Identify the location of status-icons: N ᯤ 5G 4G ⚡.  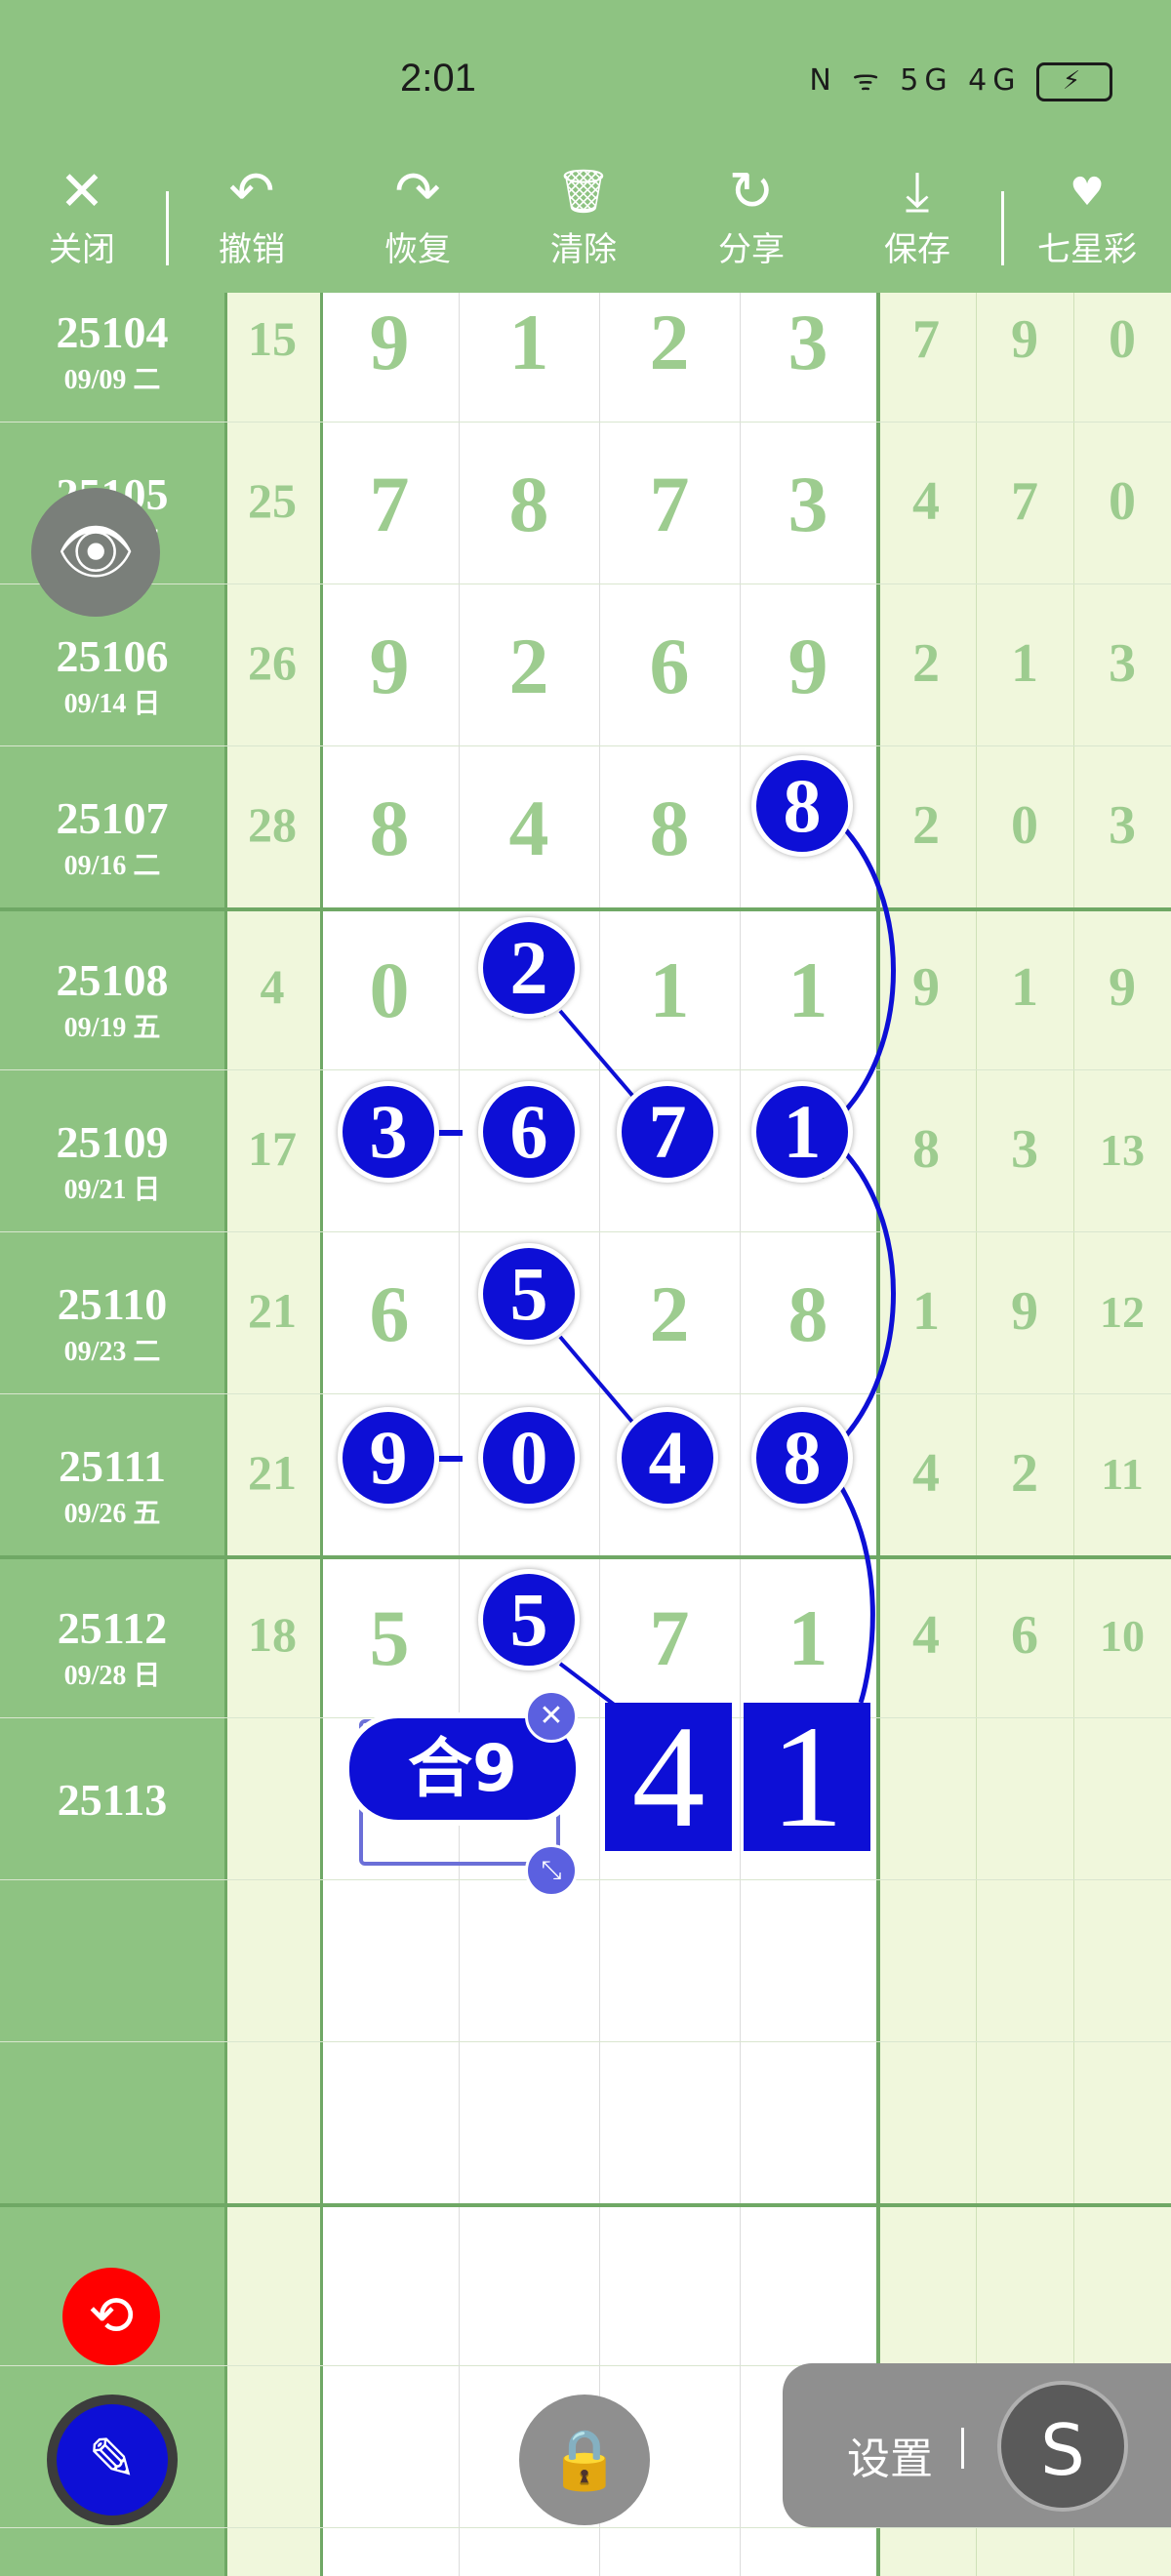
(960, 80).